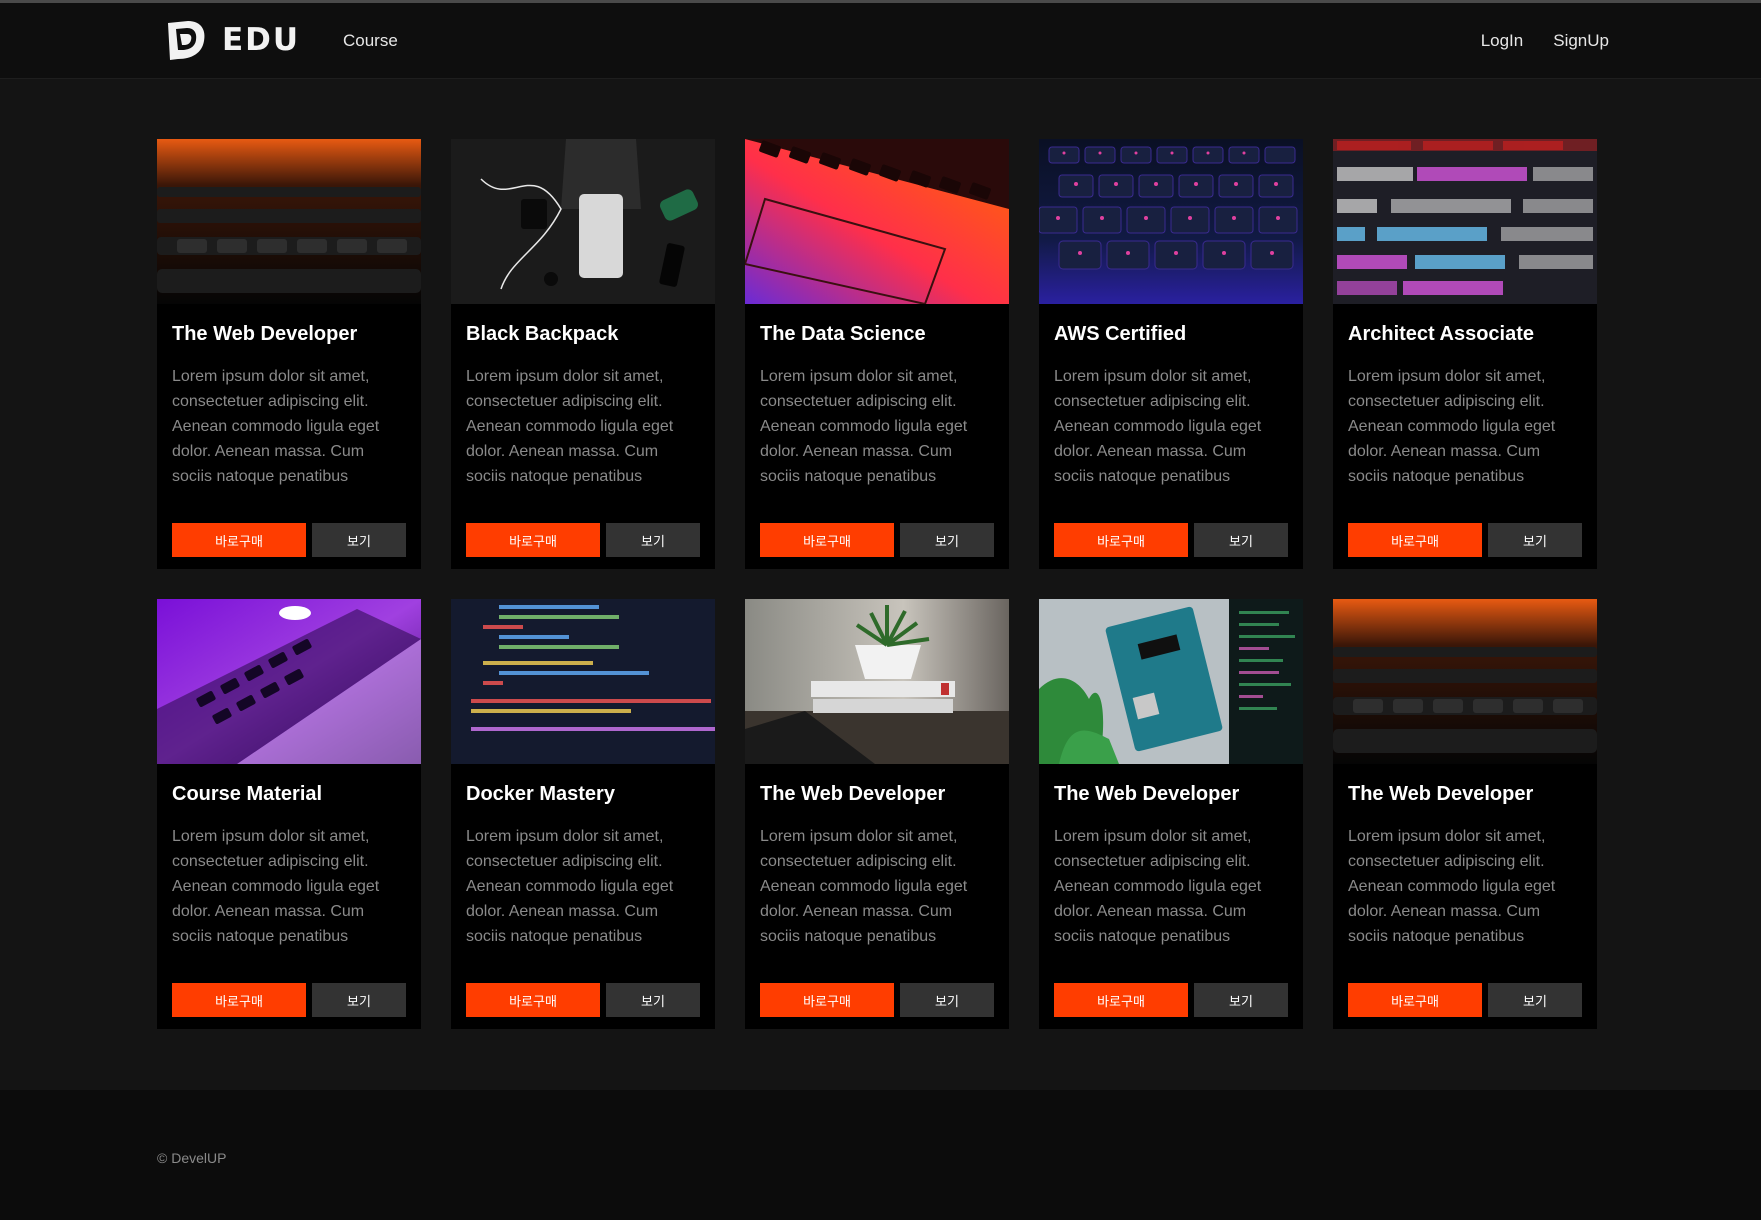  What do you see at coordinates (186, 40) in the screenshot?
I see `logo-icon` at bounding box center [186, 40].